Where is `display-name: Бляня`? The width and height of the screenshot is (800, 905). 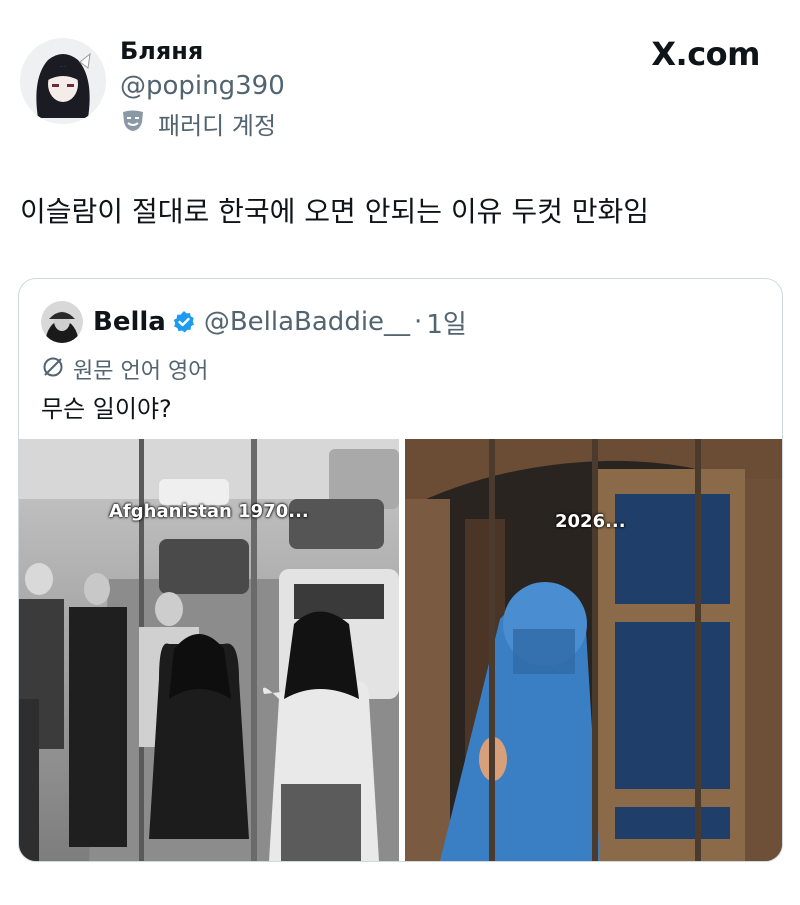
display-name: Бляня is located at coordinates (161, 51).